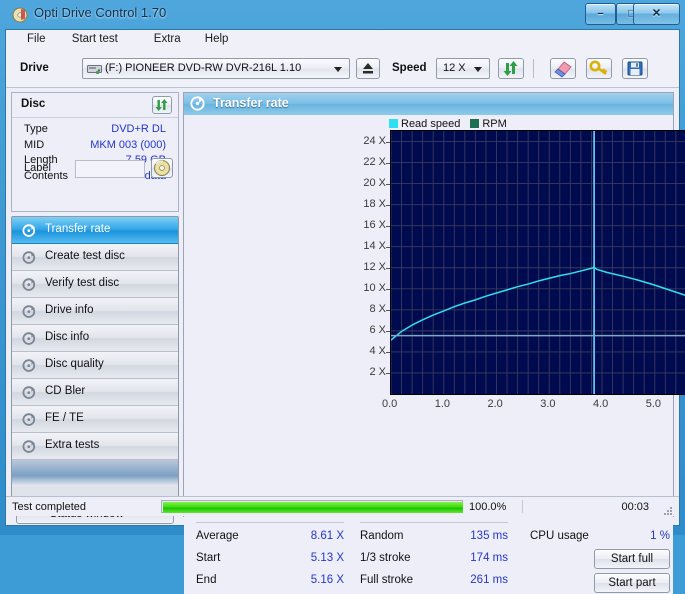  Describe the element at coordinates (442, 404) in the screenshot. I see `x-axis-tick-label: 1.0` at that location.